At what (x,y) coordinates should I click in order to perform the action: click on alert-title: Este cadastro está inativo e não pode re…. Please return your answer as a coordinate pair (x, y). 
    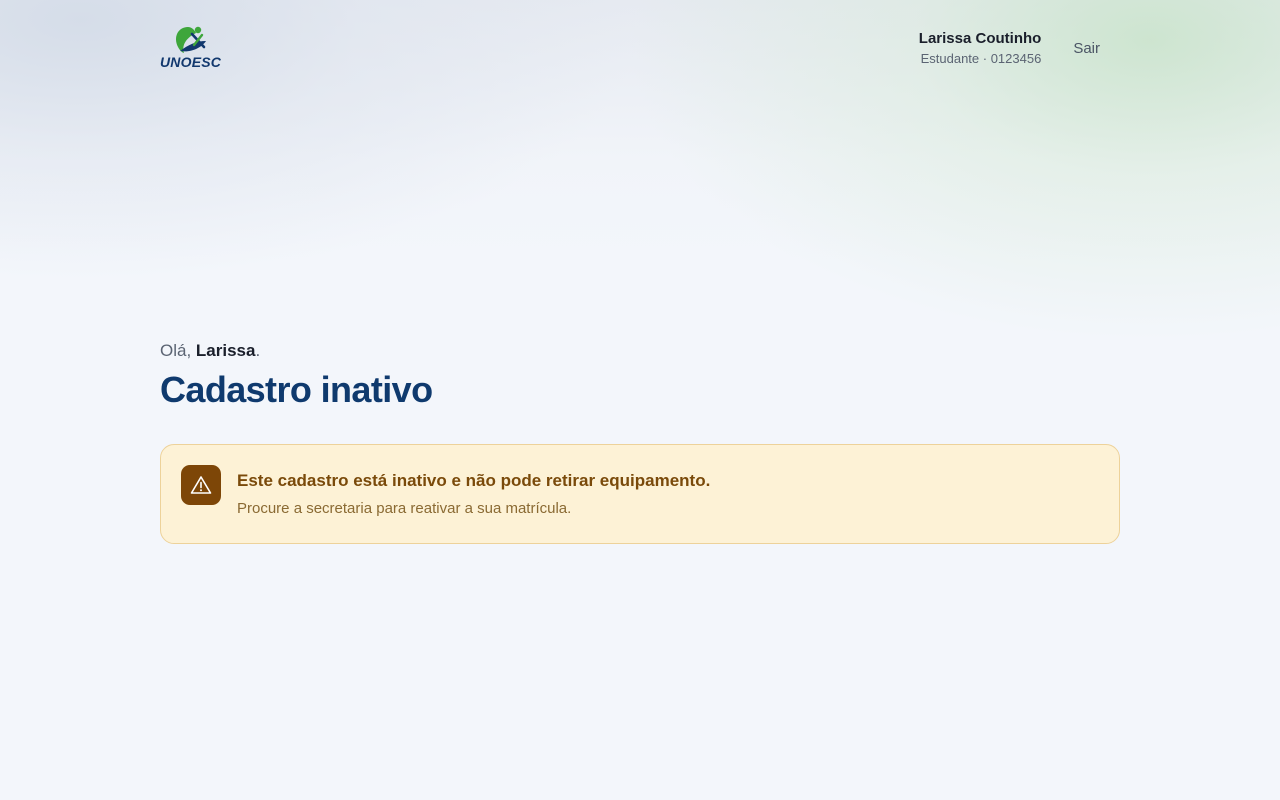
    Looking at the image, I should click on (474, 480).